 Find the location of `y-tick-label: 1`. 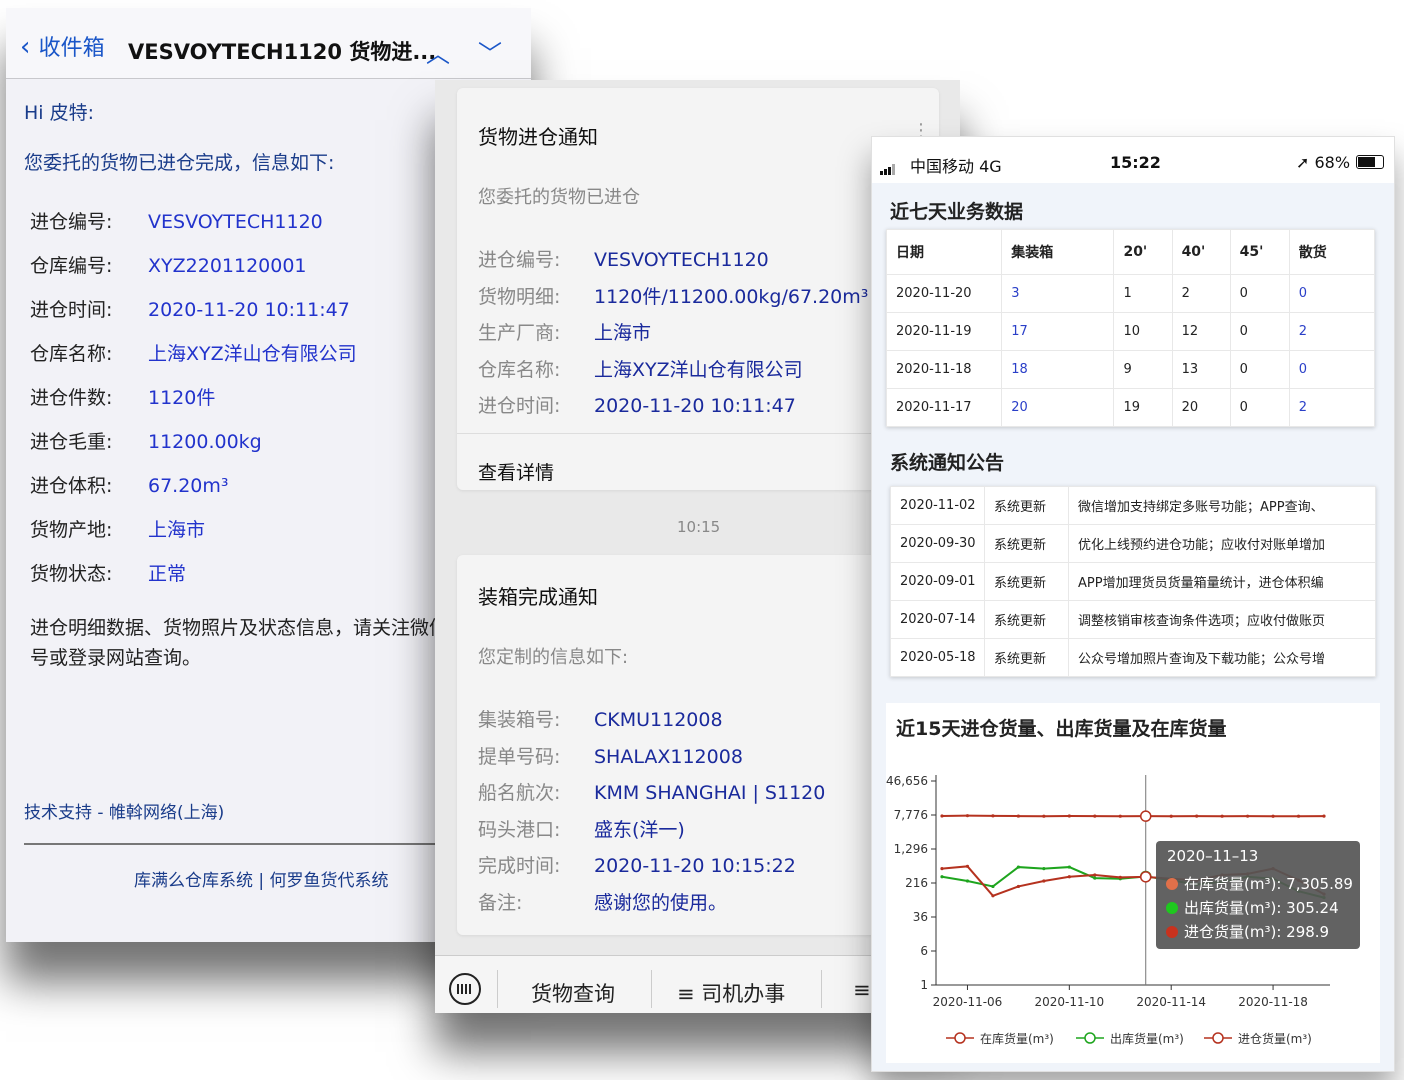

y-tick-label: 1 is located at coordinates (924, 985).